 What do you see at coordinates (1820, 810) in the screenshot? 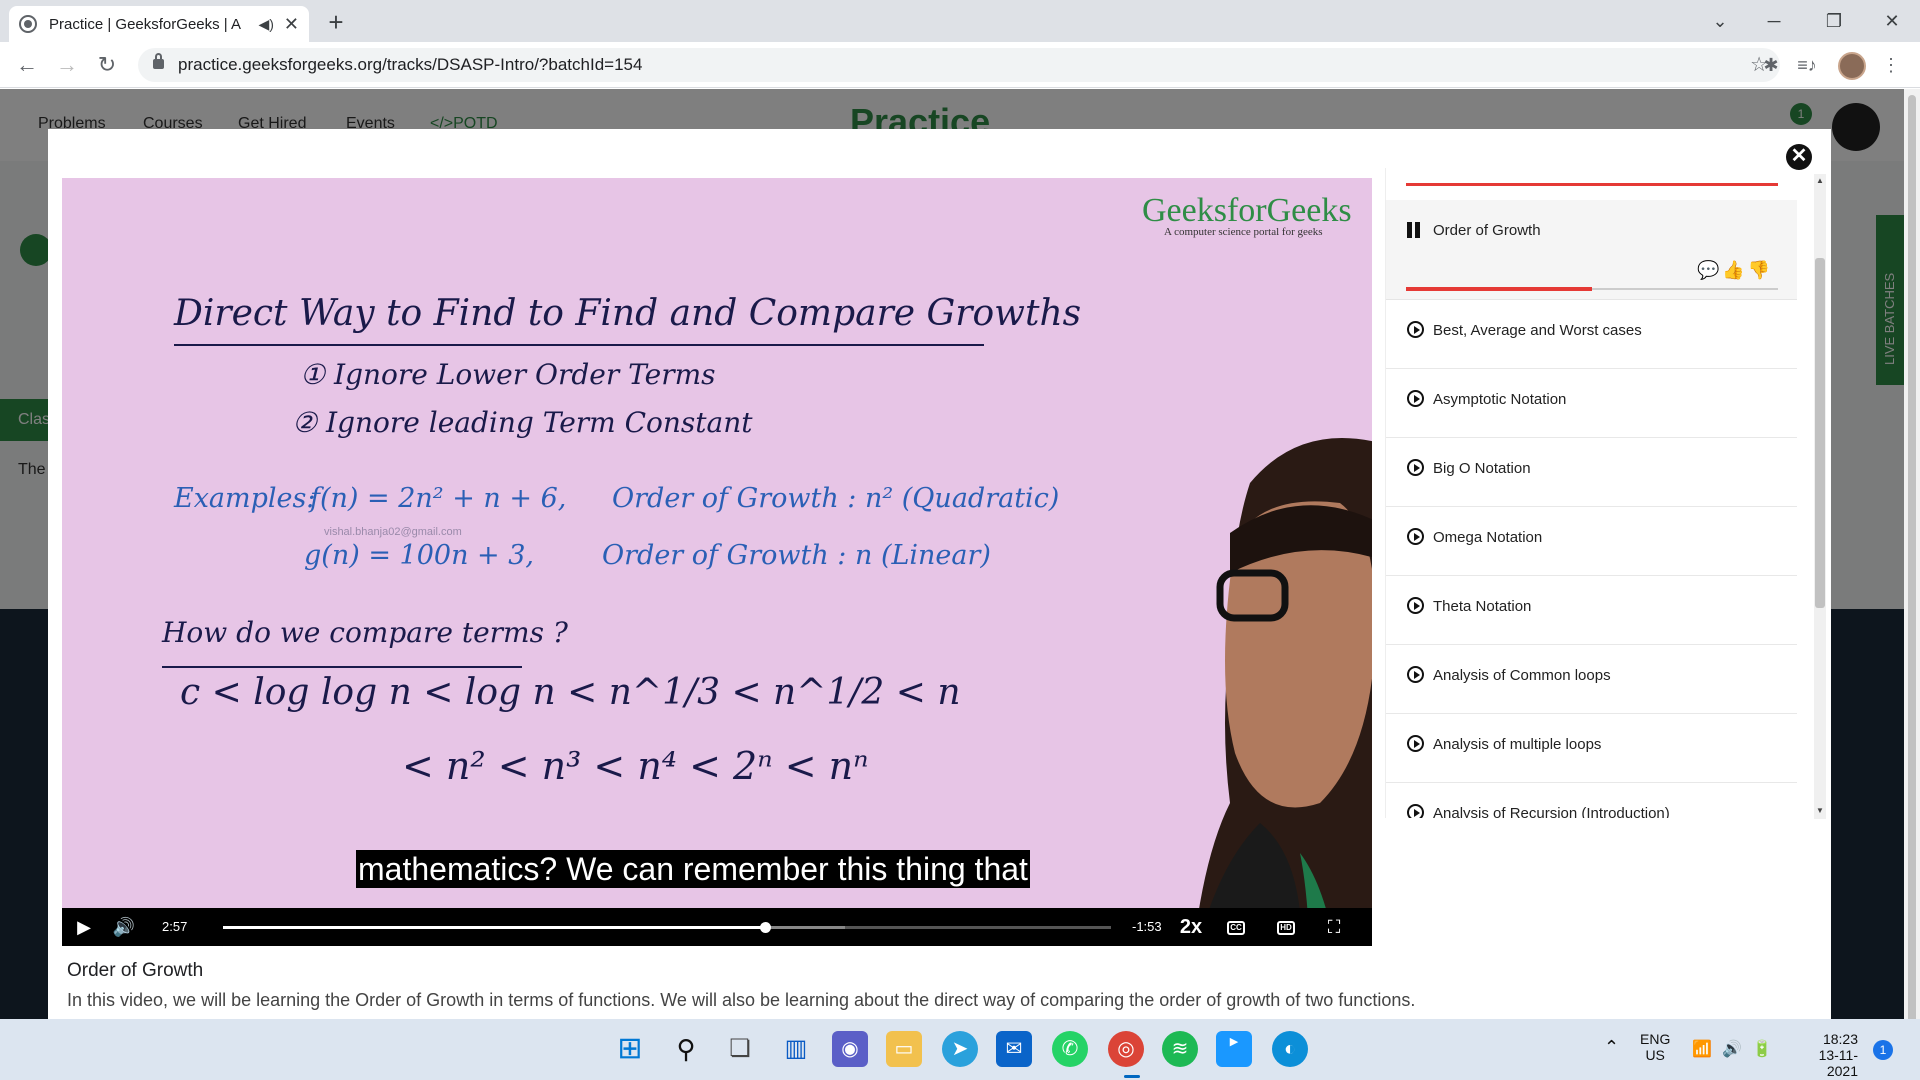
I see `scroll-down-arrow-icon: ▼` at bounding box center [1820, 810].